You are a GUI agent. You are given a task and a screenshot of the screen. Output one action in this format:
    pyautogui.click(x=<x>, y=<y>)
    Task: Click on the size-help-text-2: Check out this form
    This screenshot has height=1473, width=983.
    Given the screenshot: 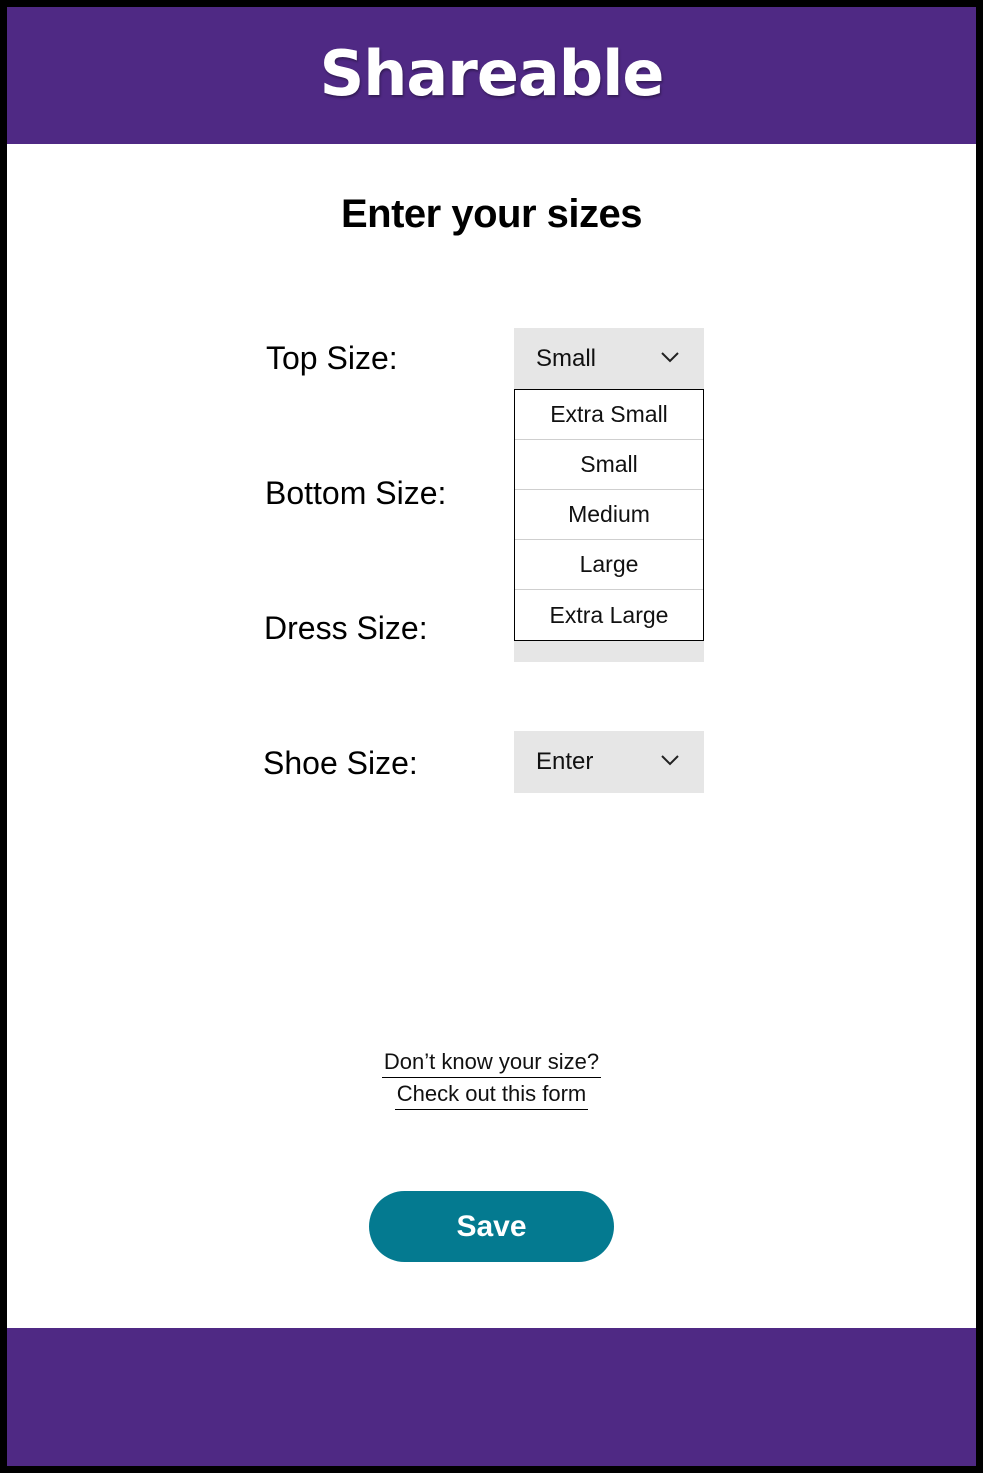 What is the action you would take?
    pyautogui.click(x=491, y=1095)
    